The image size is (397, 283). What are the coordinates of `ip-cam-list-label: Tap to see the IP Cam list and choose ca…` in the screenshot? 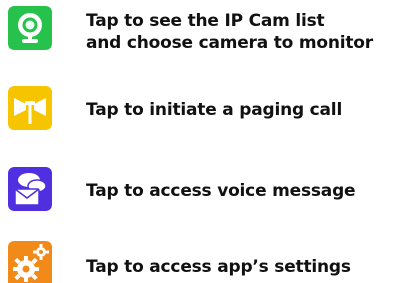 It's located at (229, 32).